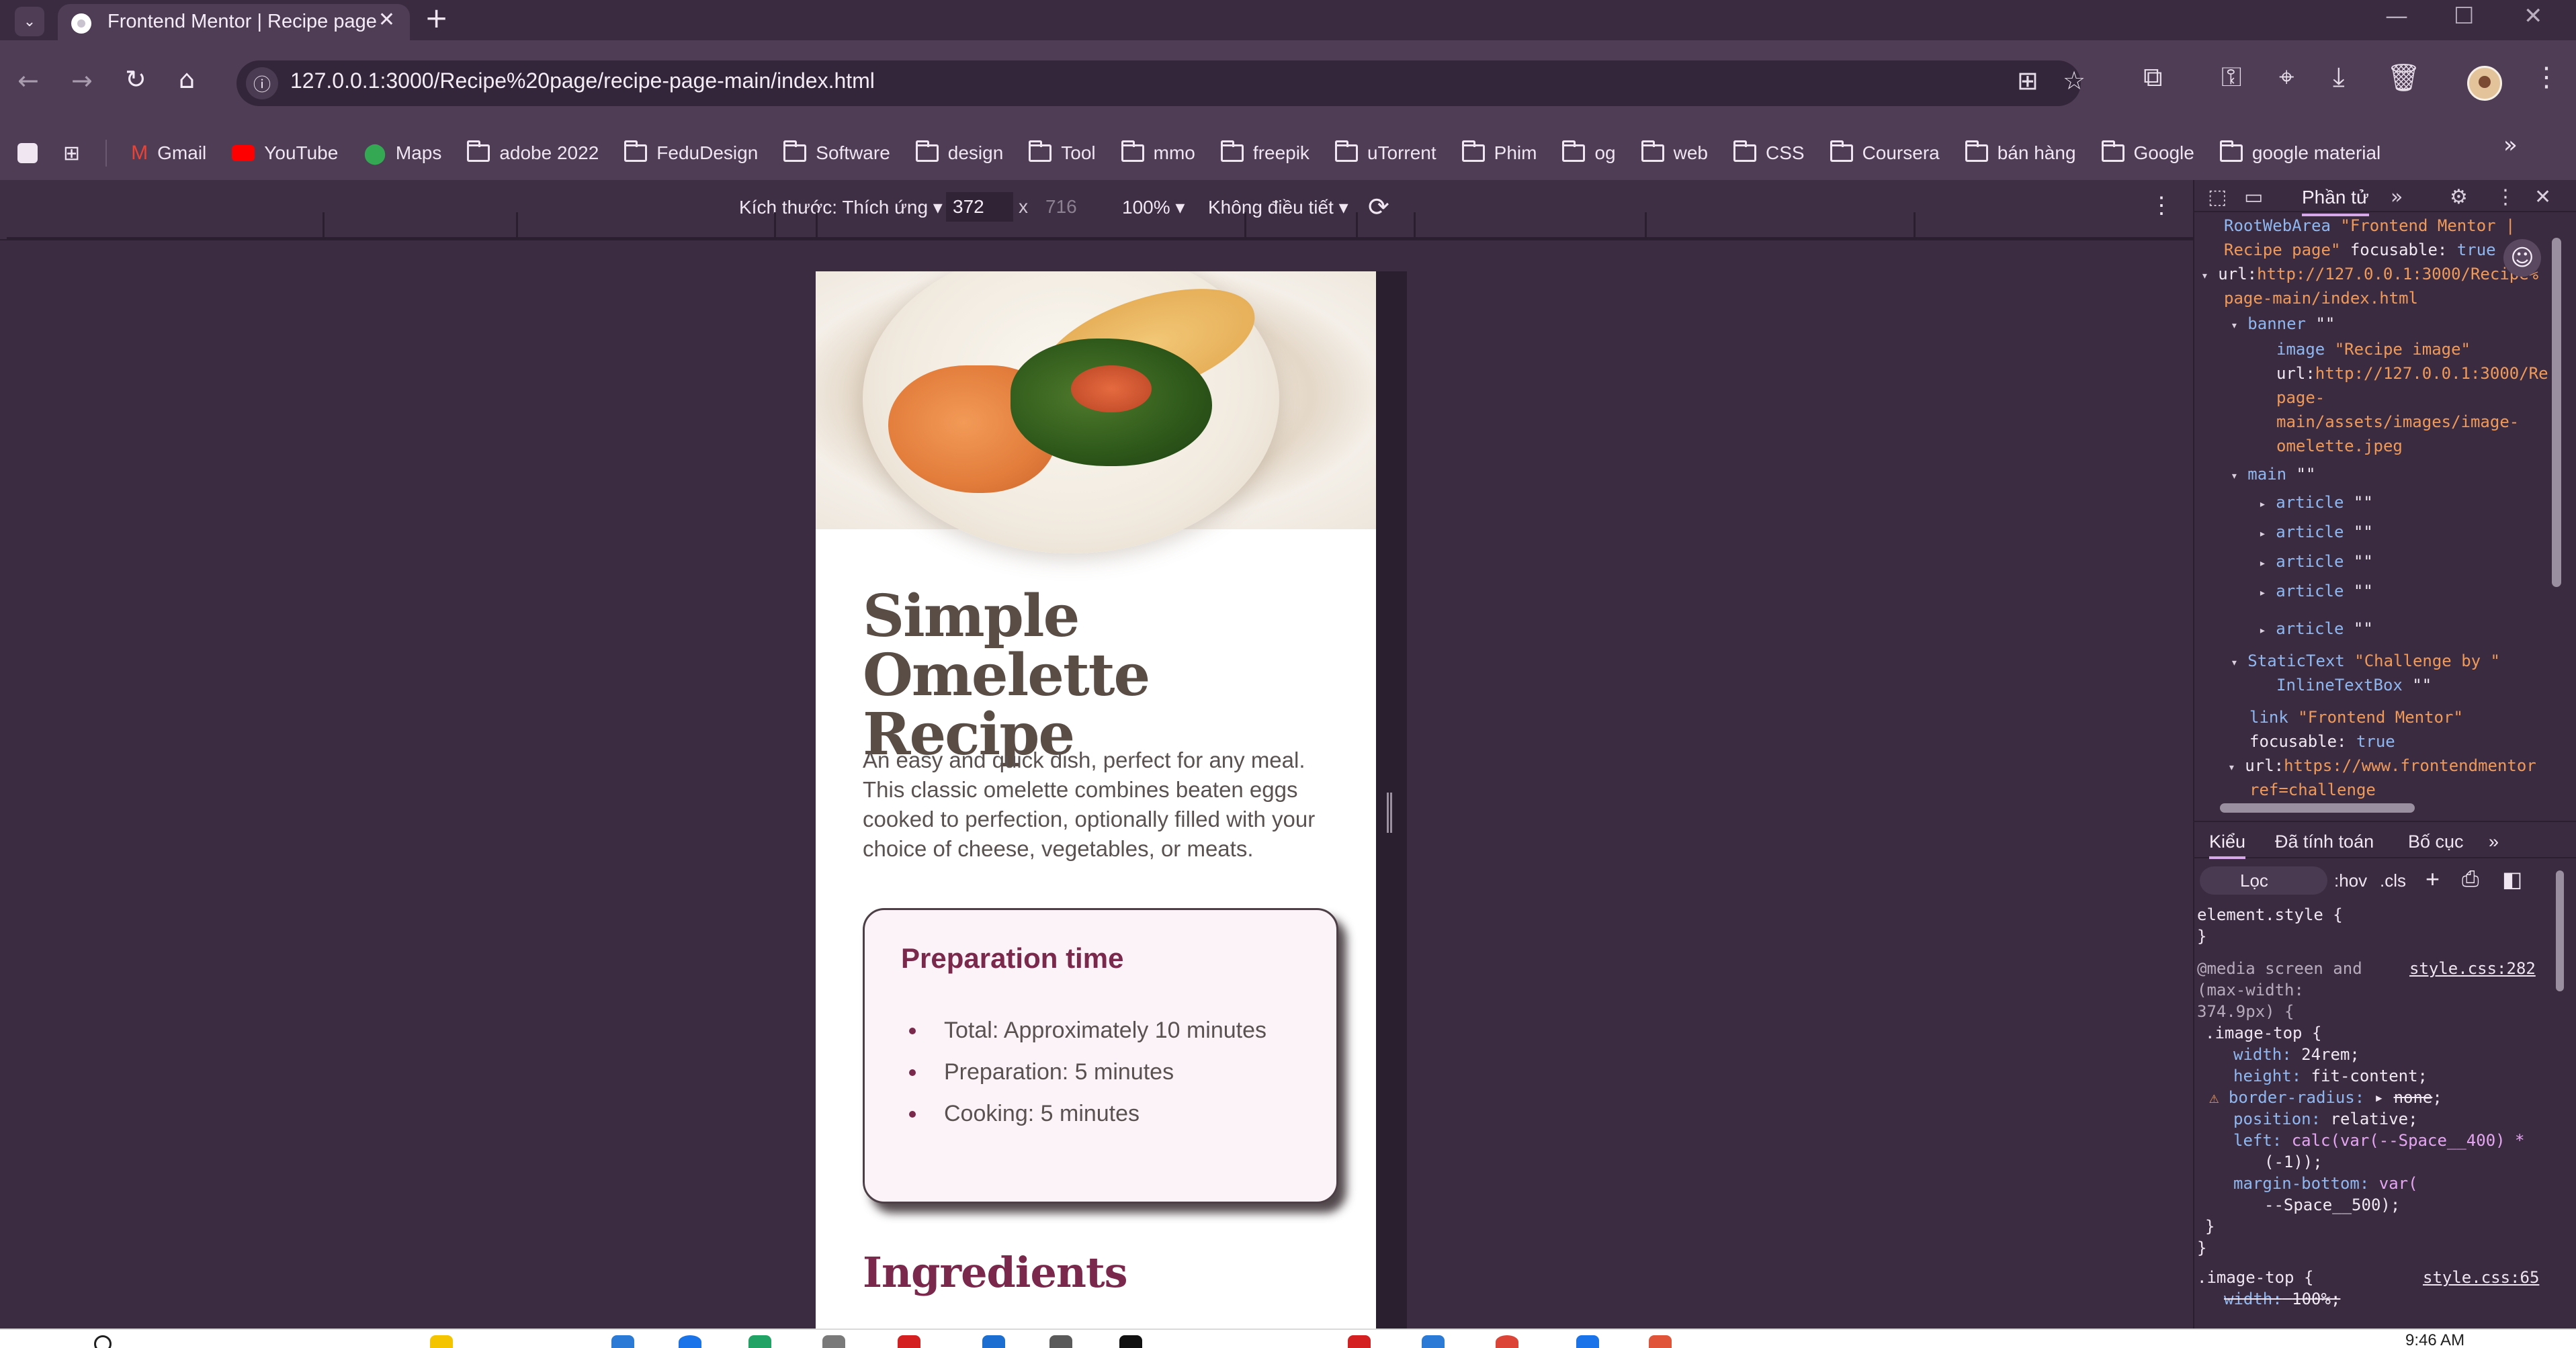 This screenshot has height=1348, width=2576. I want to click on css-source-link: style.css:65, so click(2481, 1277).